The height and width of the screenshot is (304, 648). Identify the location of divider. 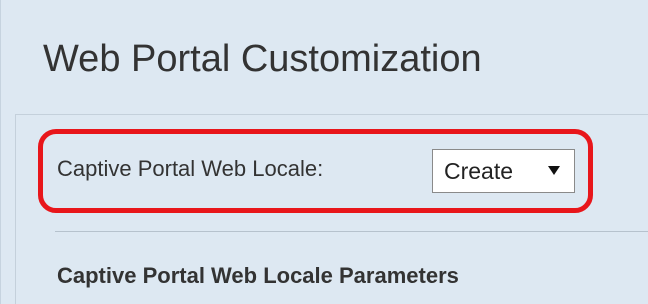
(351, 231).